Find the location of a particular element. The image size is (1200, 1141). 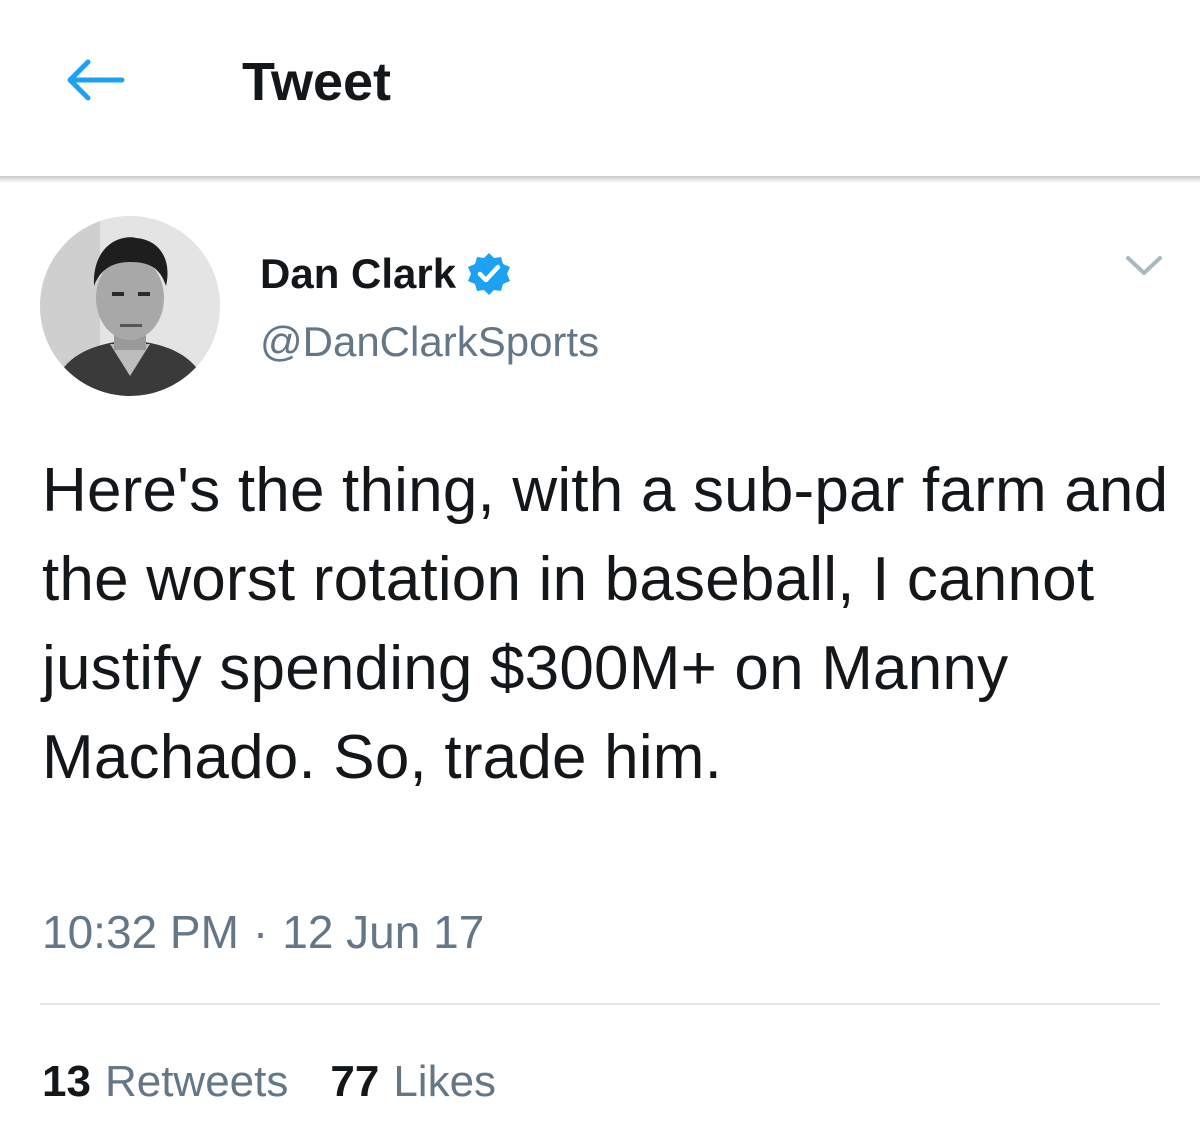

likes-label: Likes is located at coordinates (445, 1081).